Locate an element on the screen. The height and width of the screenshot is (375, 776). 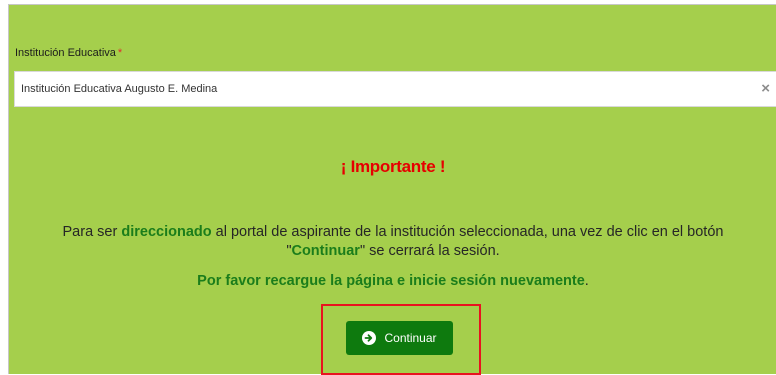
reload-period: . is located at coordinates (586, 281).